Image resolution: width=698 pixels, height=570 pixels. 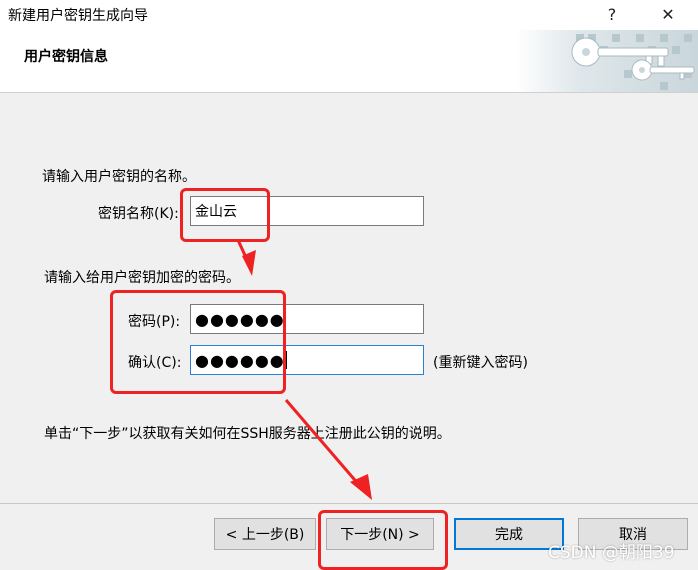 I want to click on name-prompt: 请输入用户密钥的名称。, so click(x=119, y=177).